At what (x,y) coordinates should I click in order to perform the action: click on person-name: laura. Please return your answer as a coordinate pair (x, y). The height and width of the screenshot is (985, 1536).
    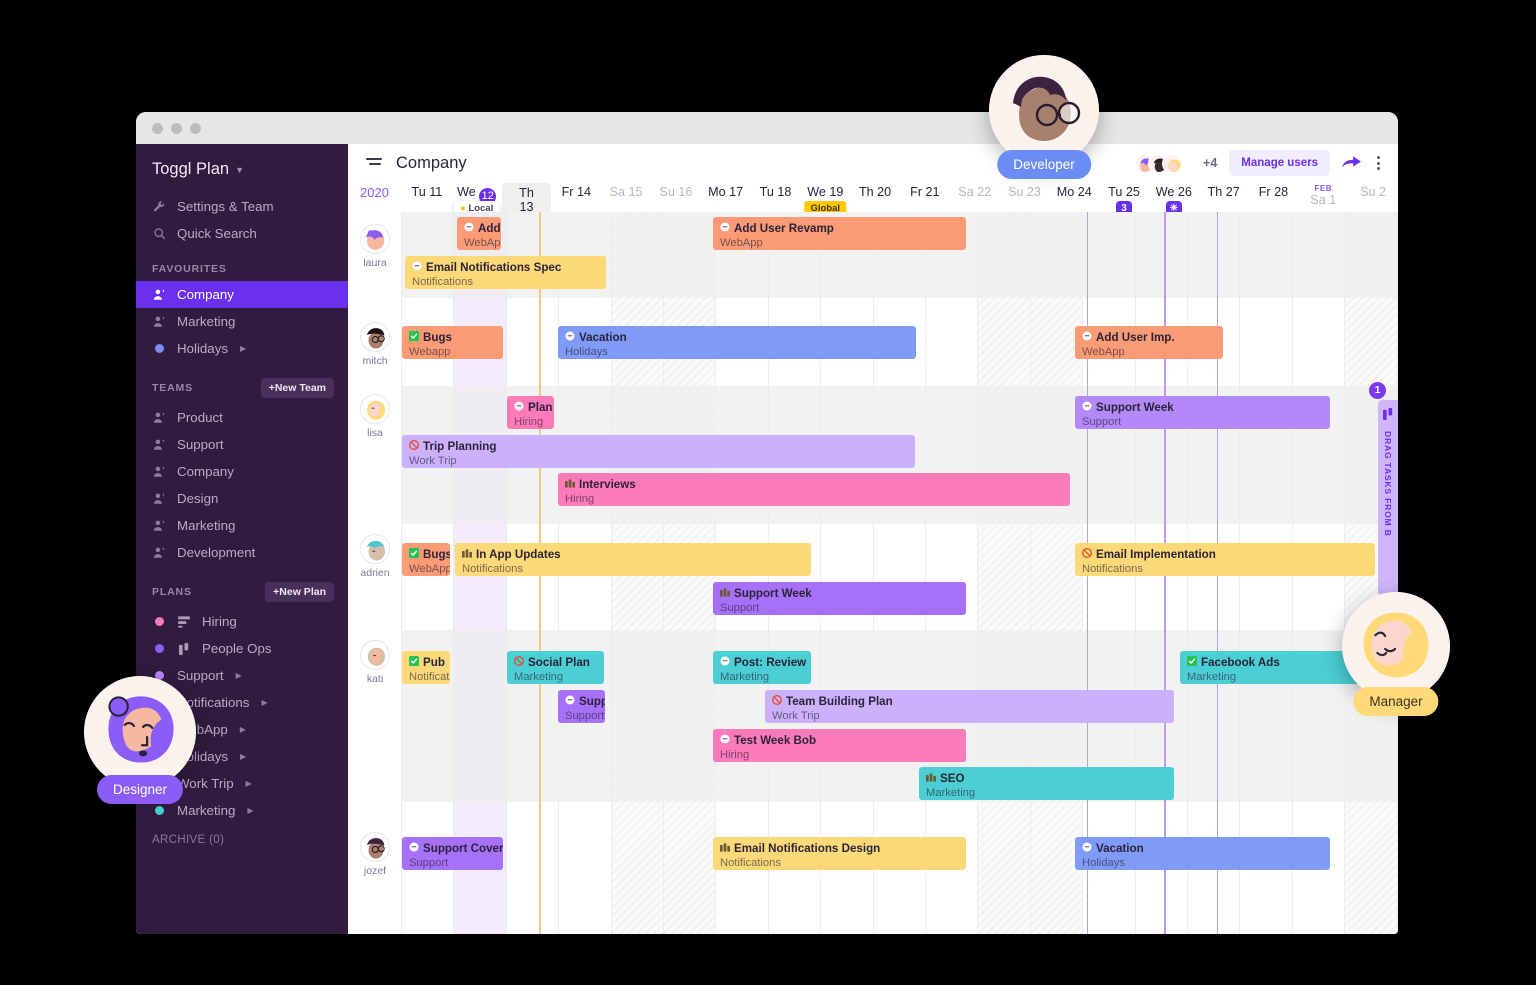
    Looking at the image, I should click on (375, 263).